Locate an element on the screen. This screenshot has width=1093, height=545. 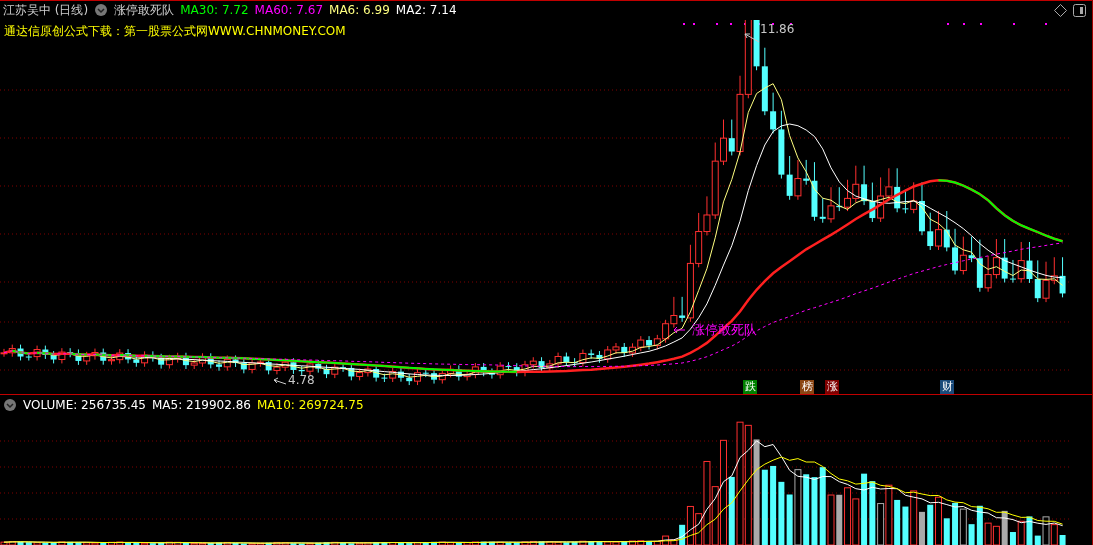
info-text: 通达信原创公式下载：第一股票公式网WWW.CHNMONEY.COM is located at coordinates (175, 31).